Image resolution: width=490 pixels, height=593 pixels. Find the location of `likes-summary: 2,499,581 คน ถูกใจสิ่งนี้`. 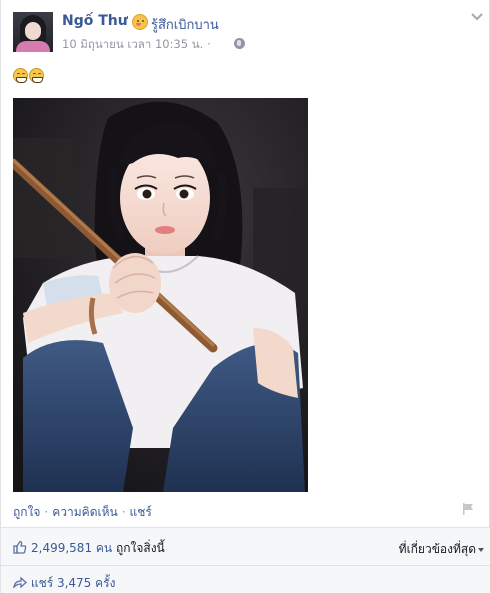

likes-summary: 2,499,581 คน ถูกใจสิ่งนี้ is located at coordinates (89, 548).